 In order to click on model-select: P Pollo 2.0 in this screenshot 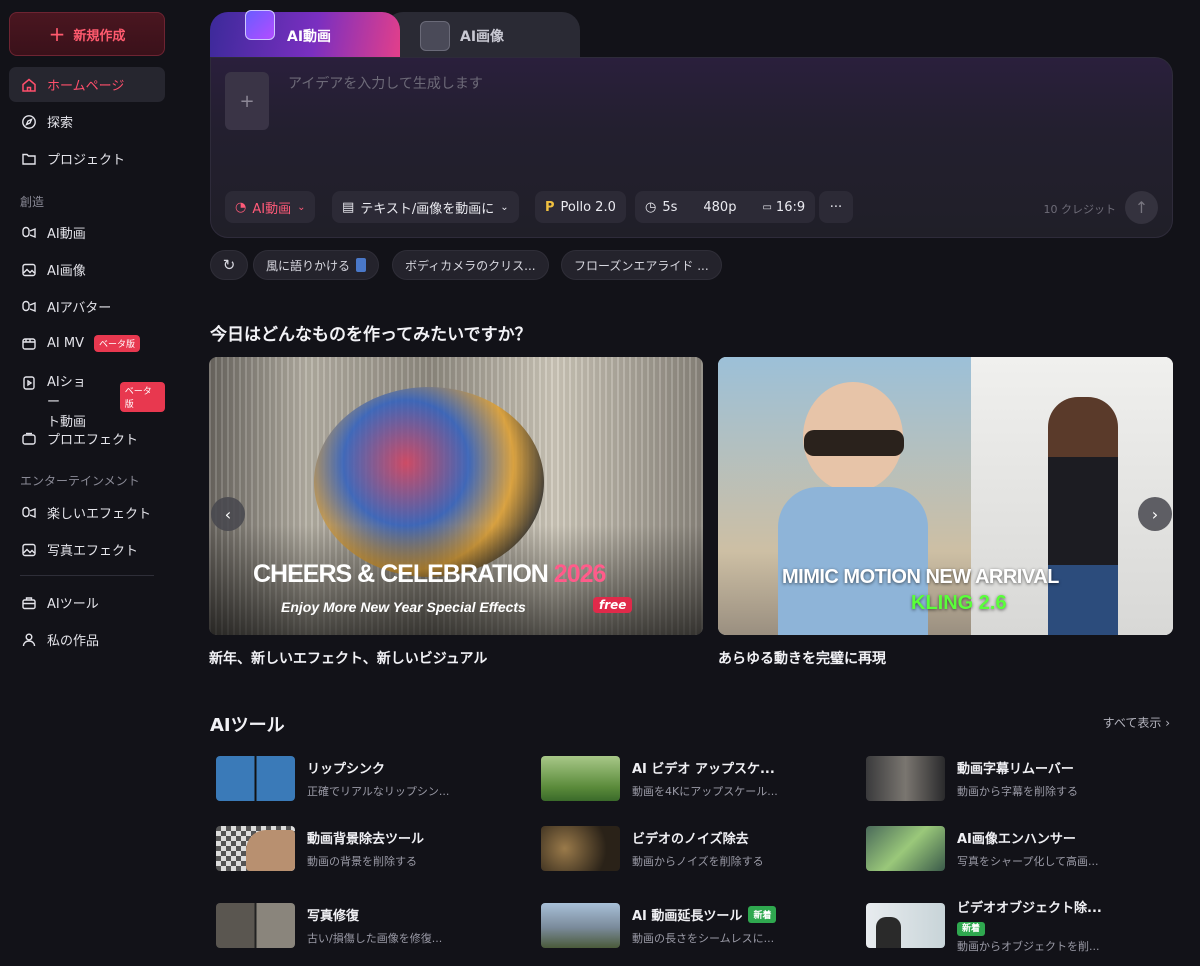, I will do `click(580, 207)`.